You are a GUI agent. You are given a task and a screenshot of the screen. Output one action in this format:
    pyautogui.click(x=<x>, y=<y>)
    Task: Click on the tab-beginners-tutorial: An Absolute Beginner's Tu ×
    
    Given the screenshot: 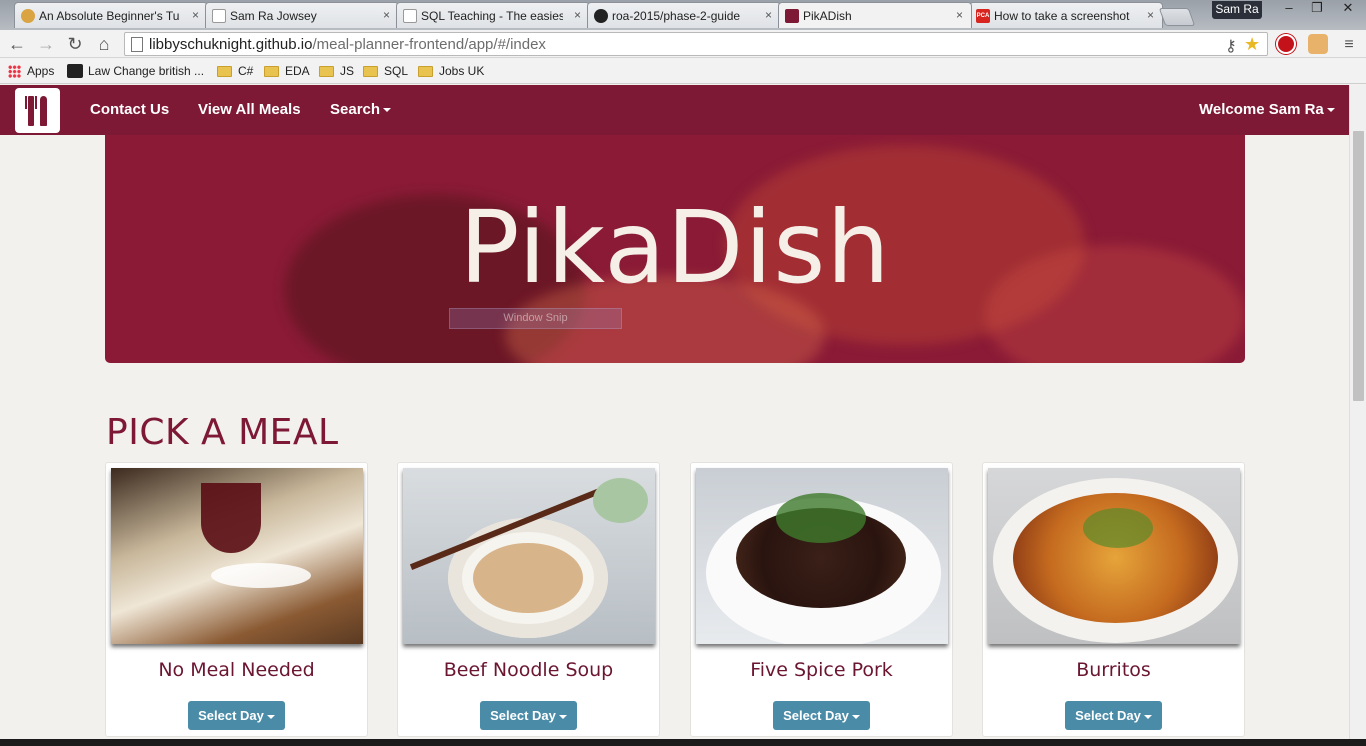 What is the action you would take?
    pyautogui.click(x=111, y=15)
    